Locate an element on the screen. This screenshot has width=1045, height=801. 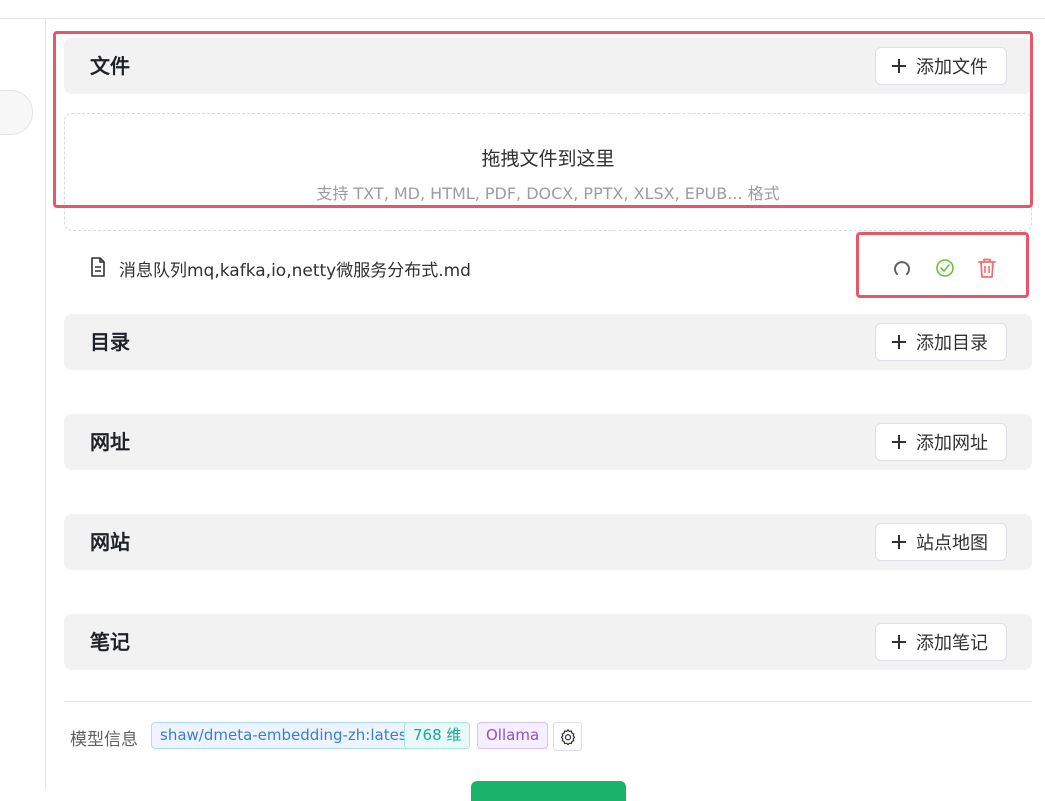
website-section-title: 网站 is located at coordinates (110, 542).